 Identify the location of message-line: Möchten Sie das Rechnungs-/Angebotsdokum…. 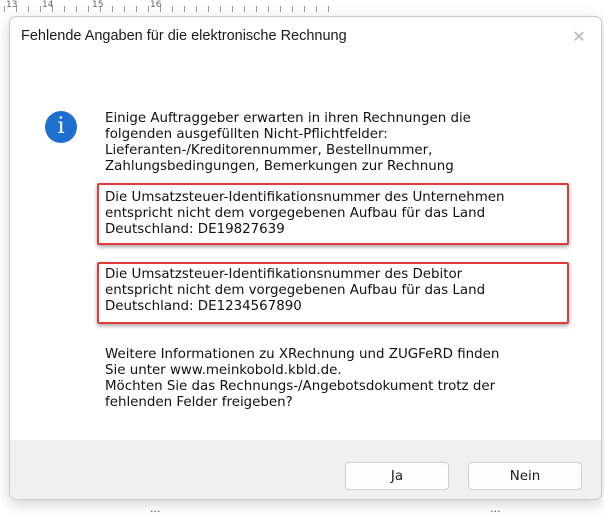
(300, 386).